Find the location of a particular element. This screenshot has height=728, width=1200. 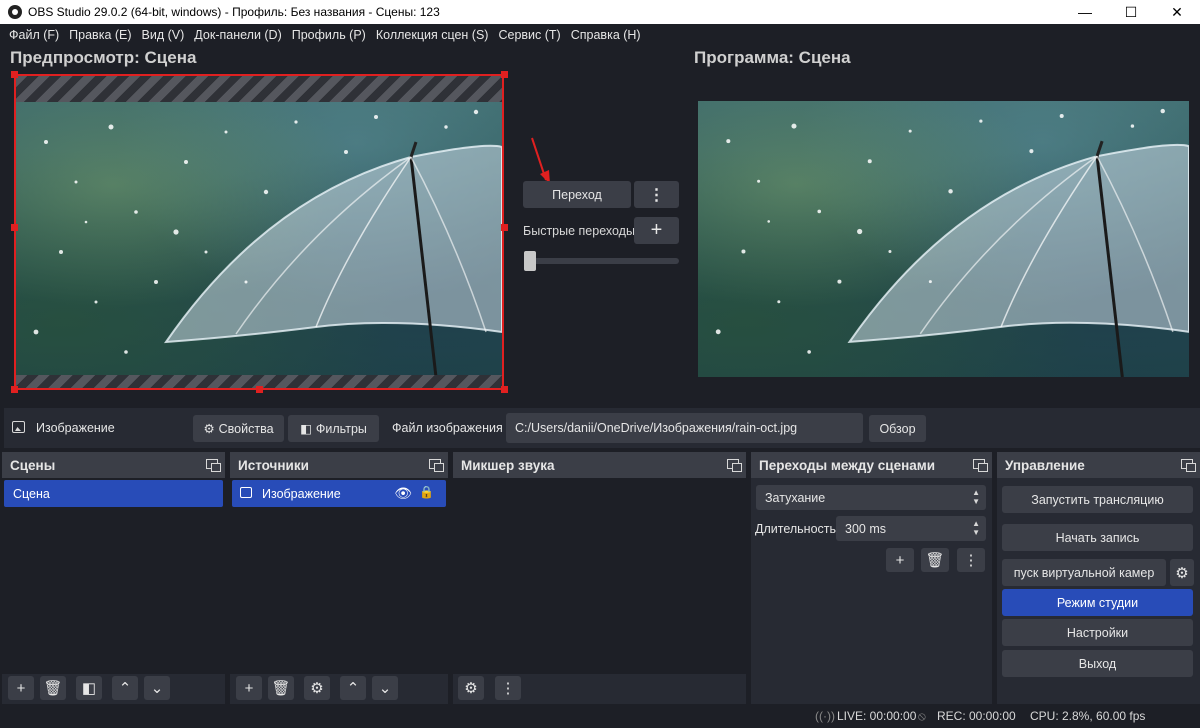

maximize-button: ☐ is located at coordinates (1131, 12).